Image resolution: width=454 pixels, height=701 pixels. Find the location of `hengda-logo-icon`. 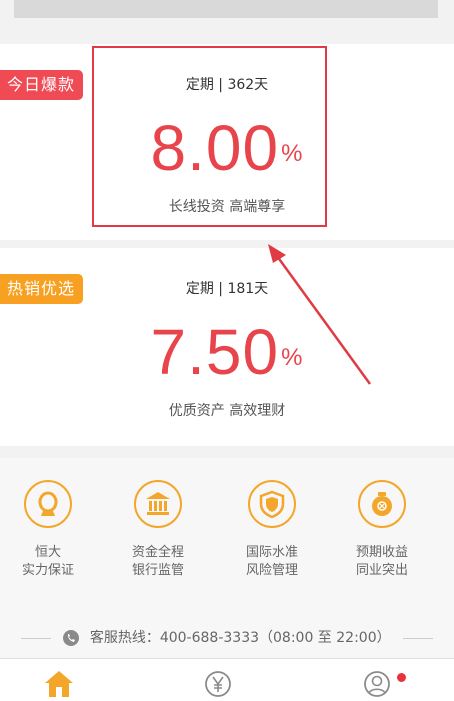

hengda-logo-icon is located at coordinates (48, 504).